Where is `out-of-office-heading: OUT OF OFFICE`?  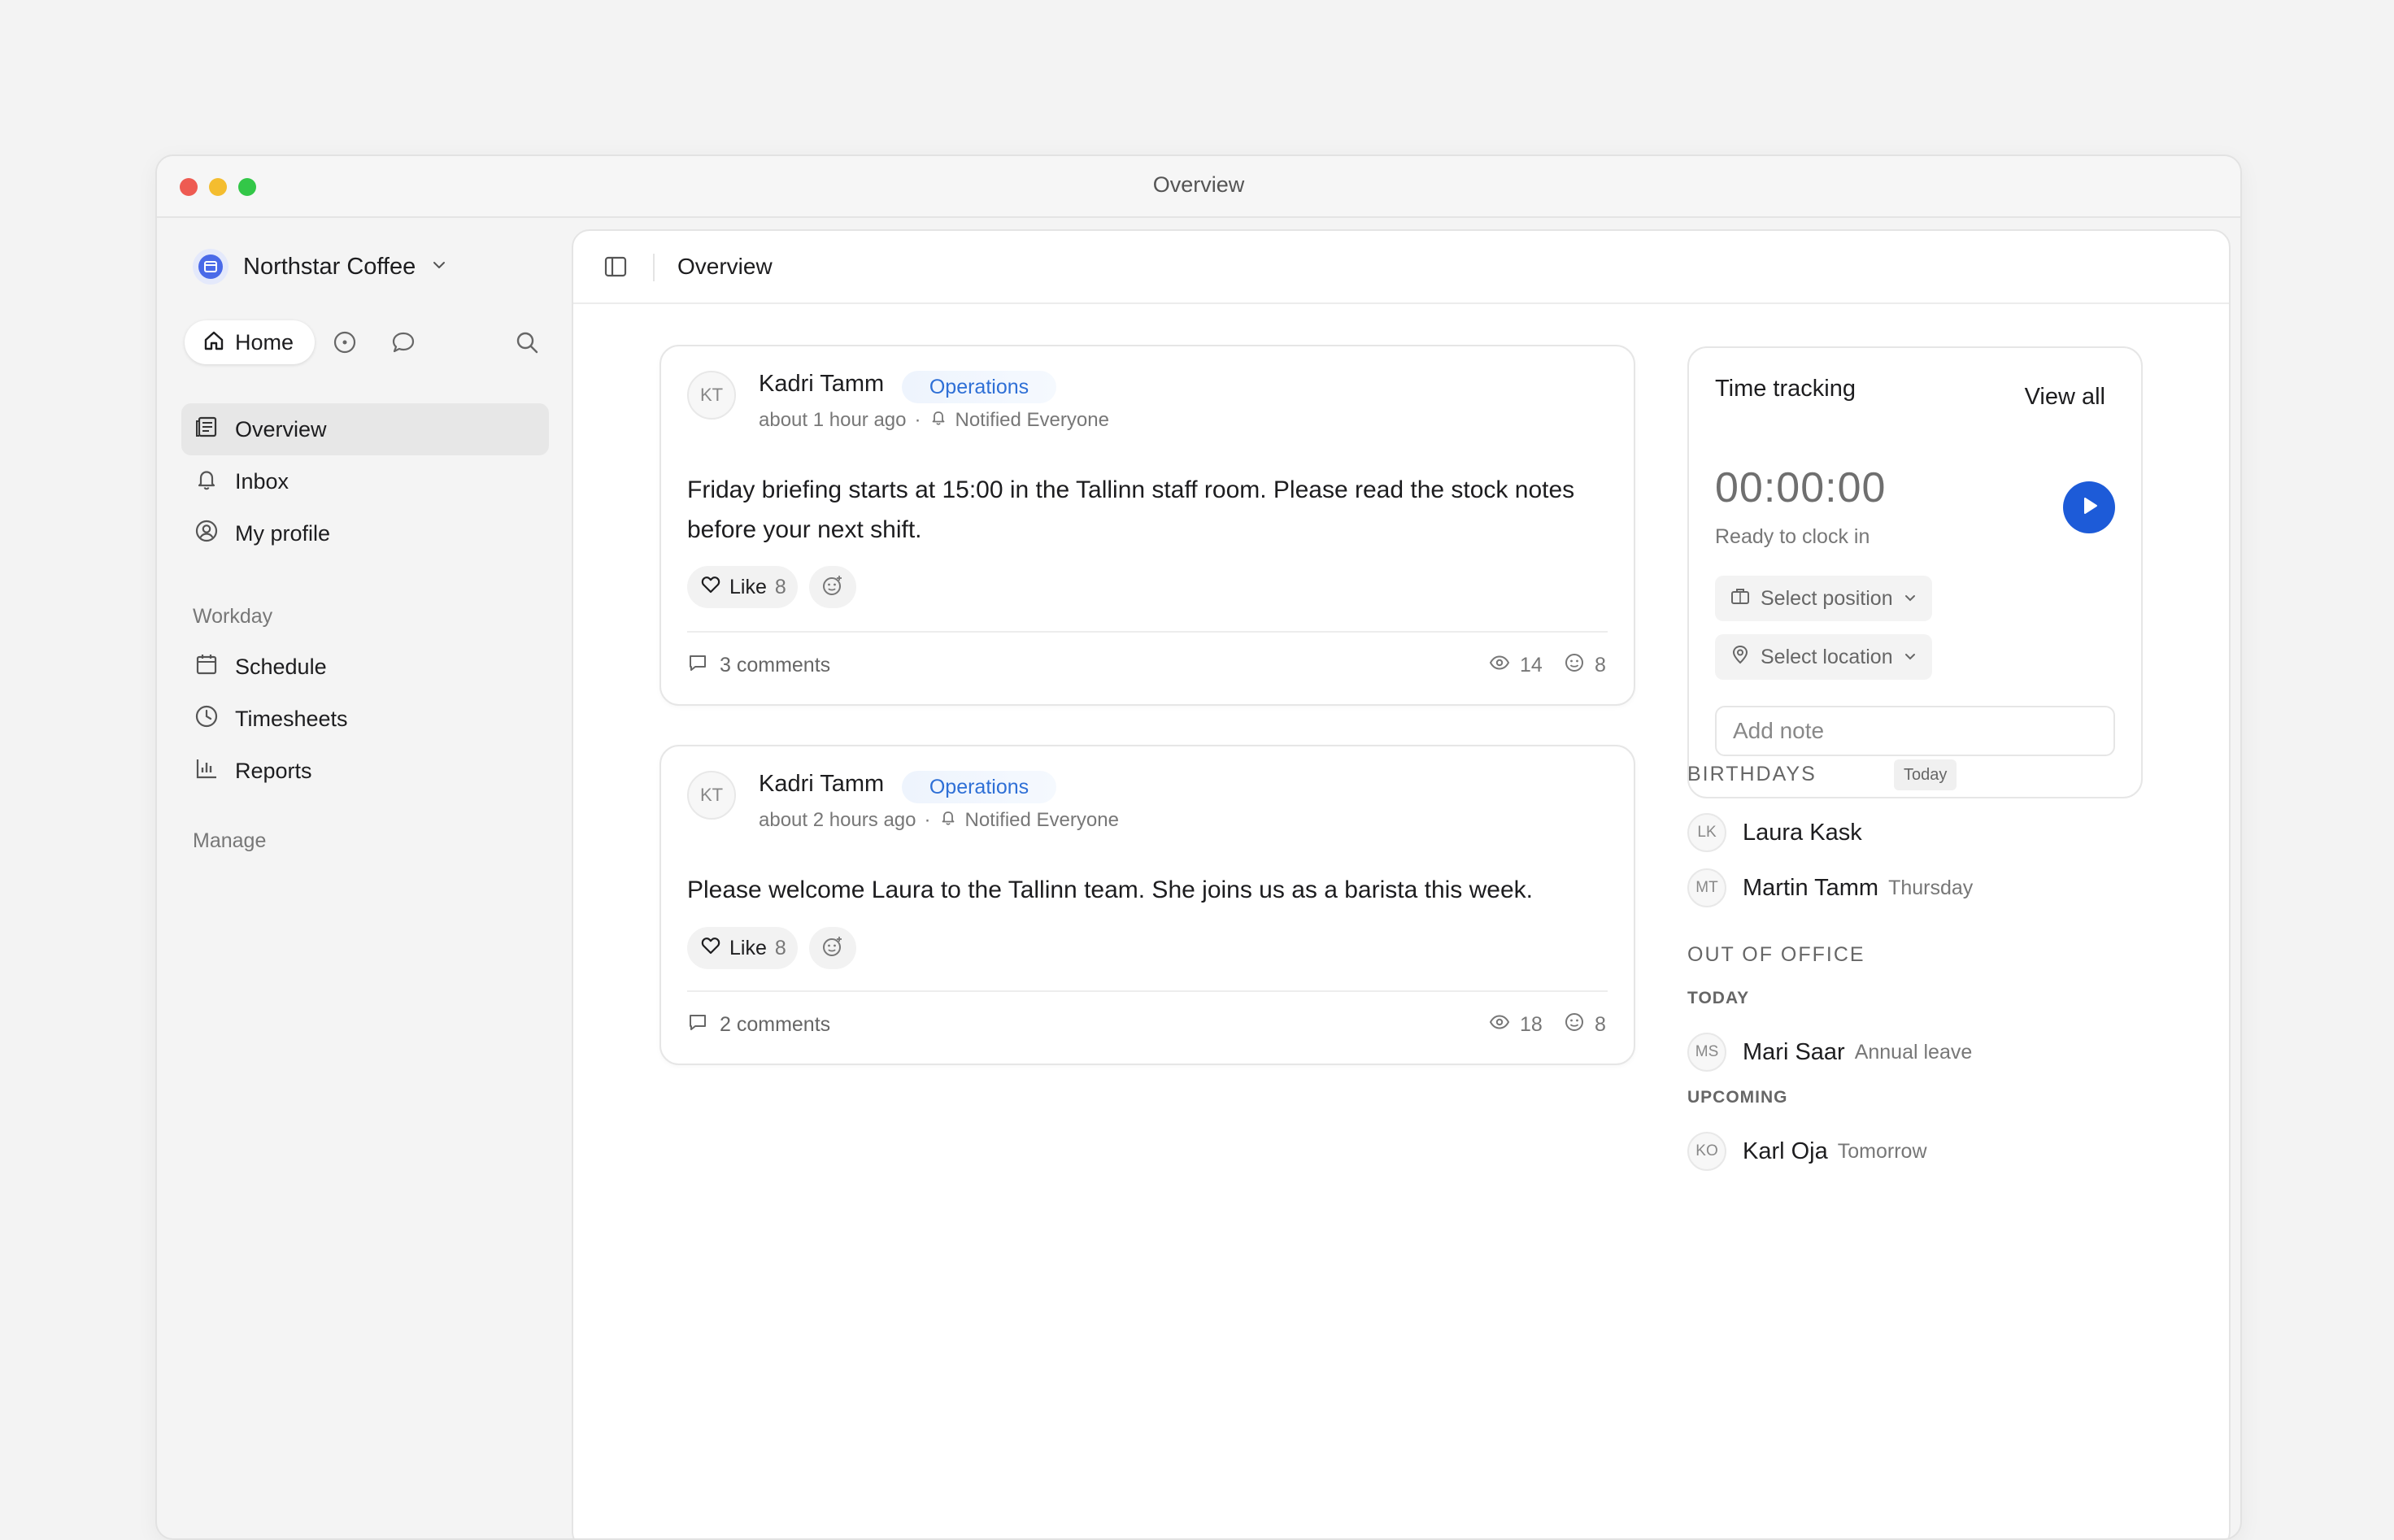
out-of-office-heading: OUT OF OFFICE is located at coordinates (1776, 954).